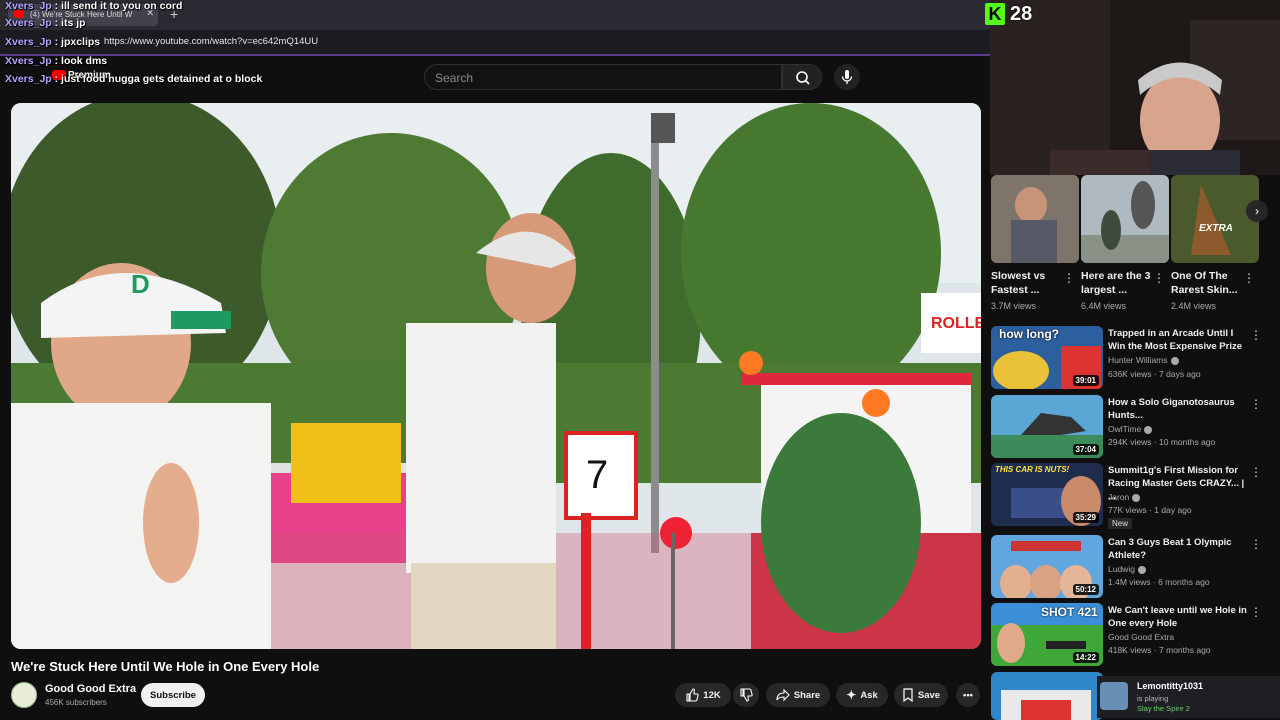 This screenshot has width=1280, height=720. What do you see at coordinates (1047, 426) in the screenshot?
I see `video-thumbnail: 37:04` at bounding box center [1047, 426].